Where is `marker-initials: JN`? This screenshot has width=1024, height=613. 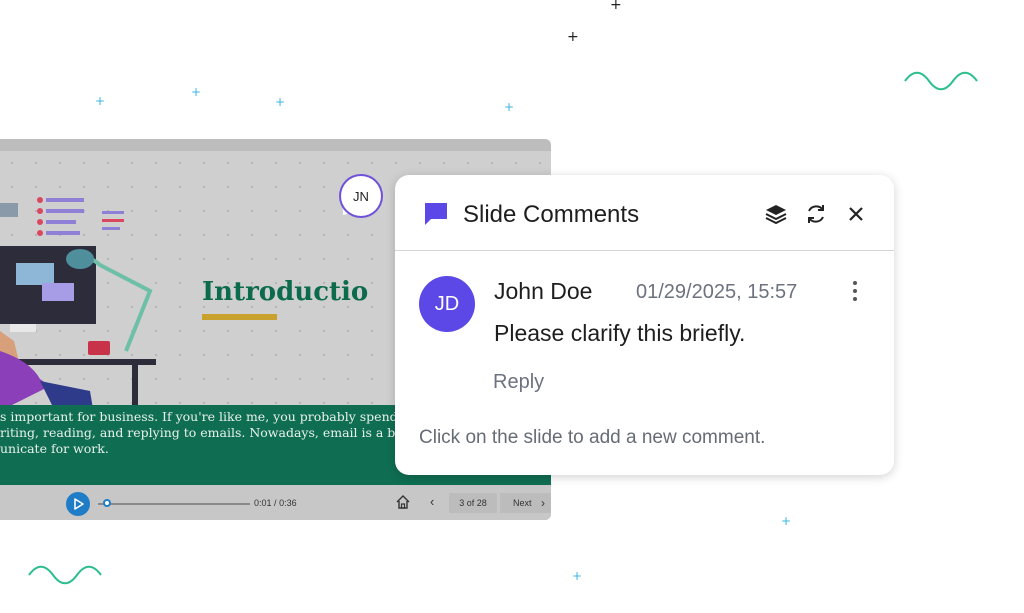
marker-initials: JN is located at coordinates (361, 196).